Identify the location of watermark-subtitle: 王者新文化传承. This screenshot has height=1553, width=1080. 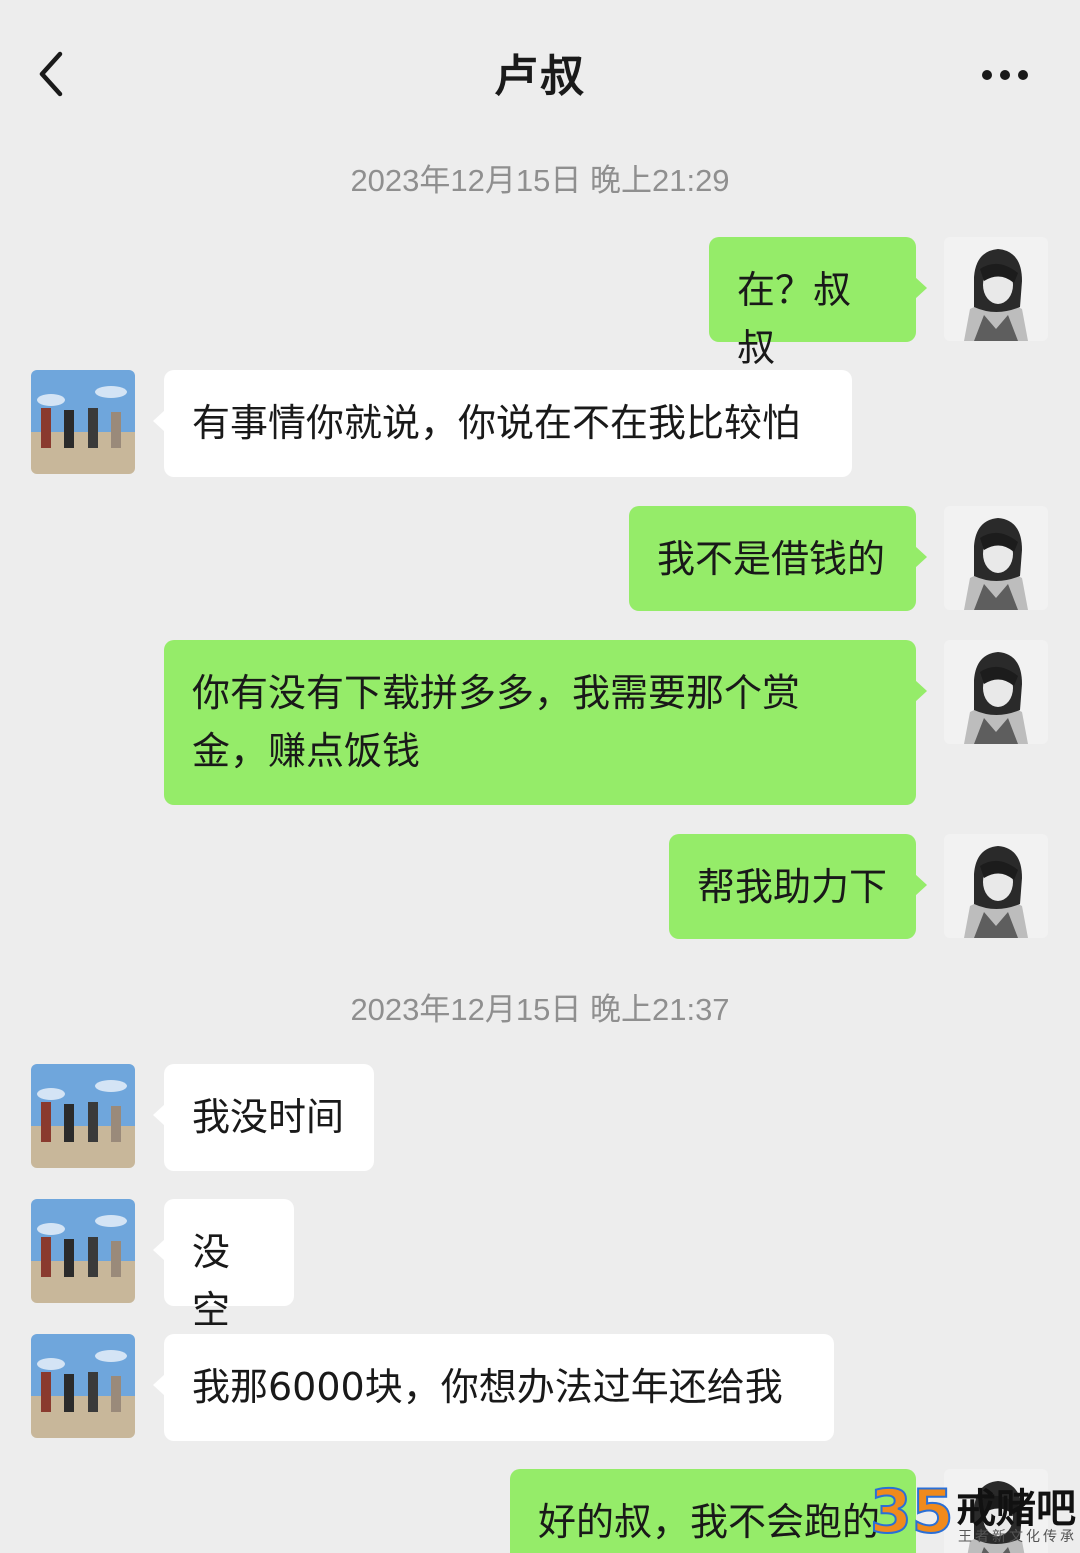
(1017, 1537).